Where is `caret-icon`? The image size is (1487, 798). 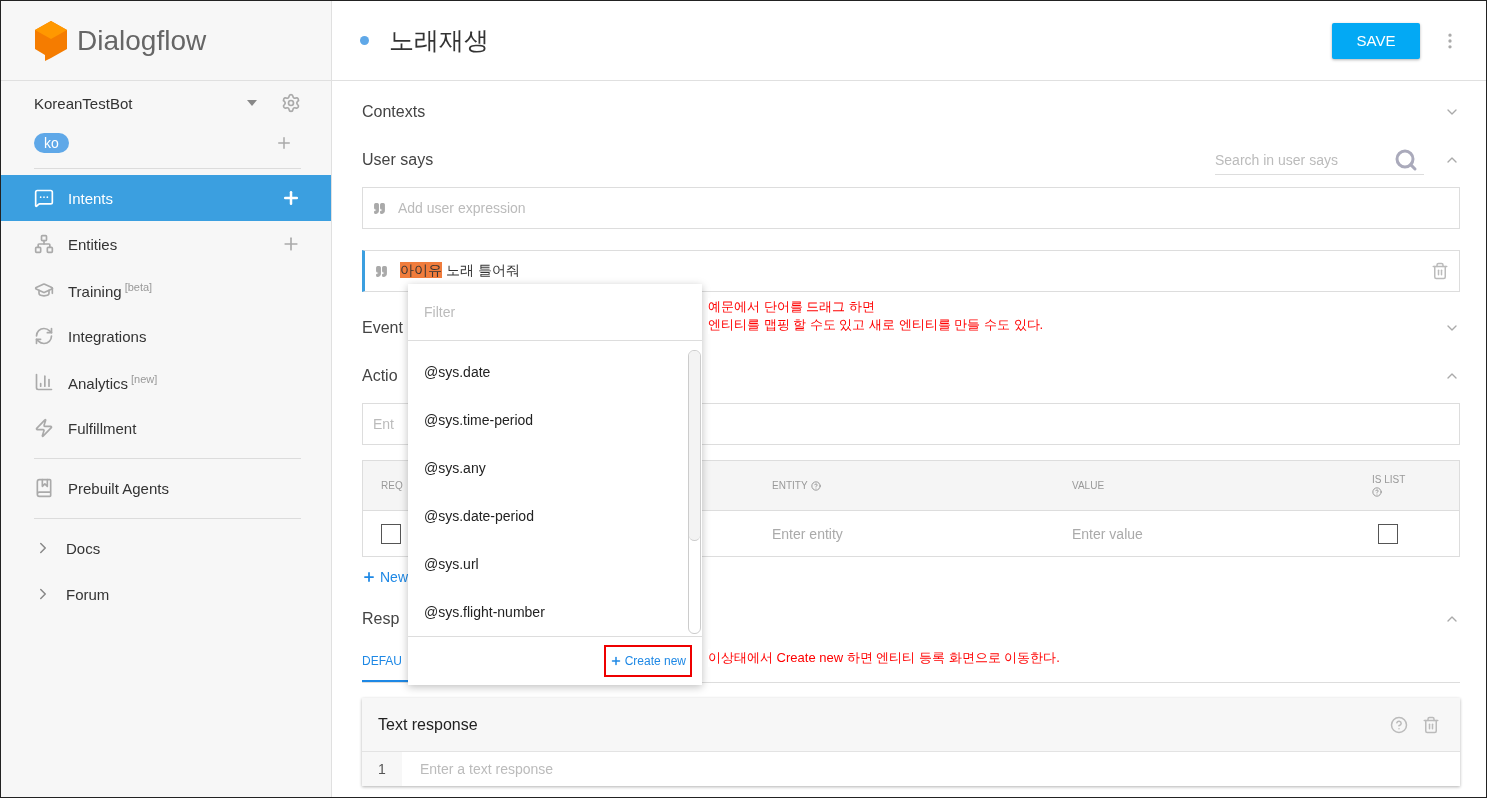 caret-icon is located at coordinates (252, 103).